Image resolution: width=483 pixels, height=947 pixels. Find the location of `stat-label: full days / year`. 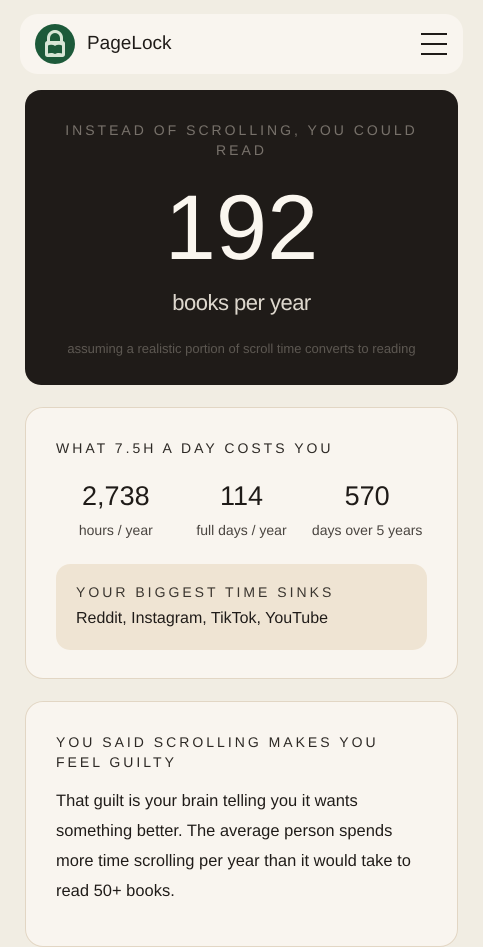

stat-label: full days / year is located at coordinates (241, 530).